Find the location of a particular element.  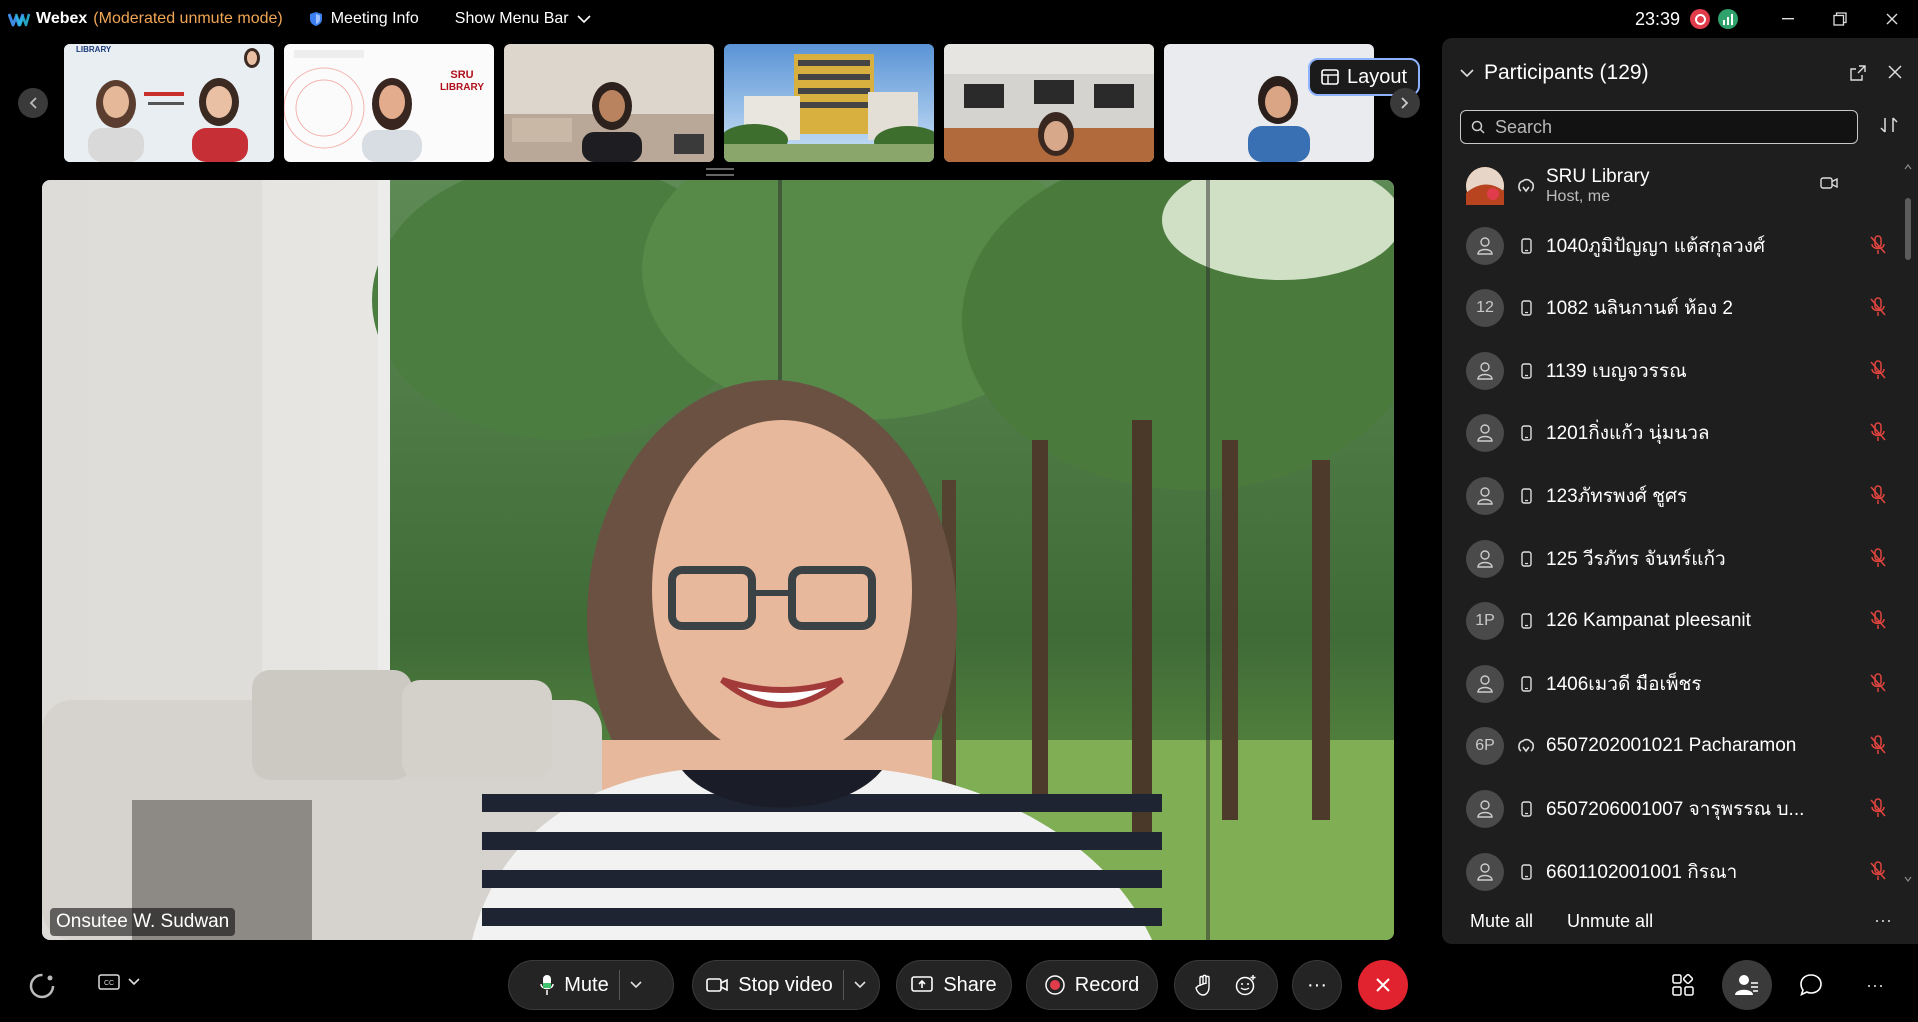

participant-info: 123ภัทรพงศ์ ชูศร is located at coordinates (1681, 496).